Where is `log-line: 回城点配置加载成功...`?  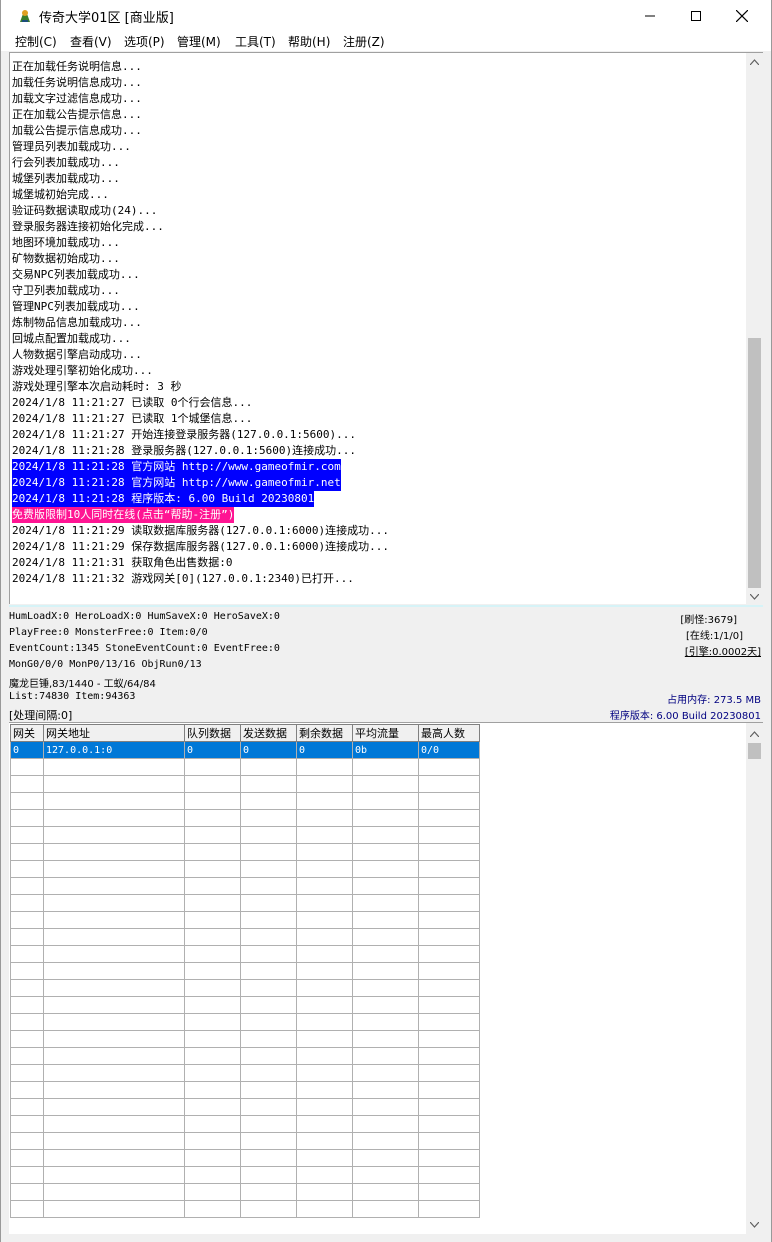 log-line: 回城点配置加载成功... is located at coordinates (71, 338).